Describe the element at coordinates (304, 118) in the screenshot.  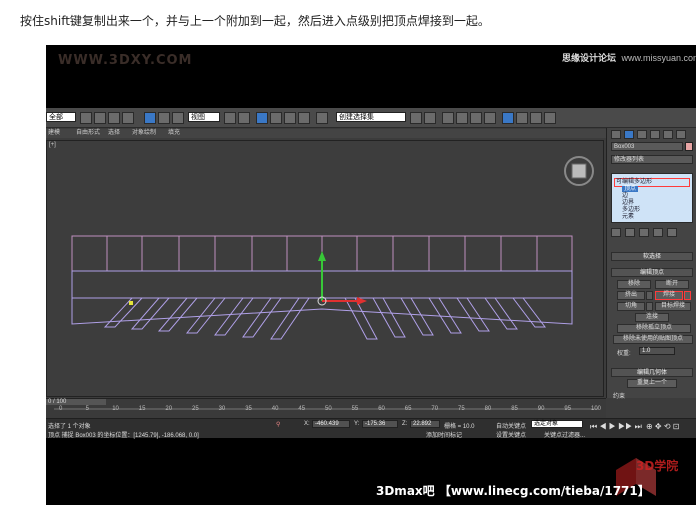
I see `spinner-snap-icon` at that location.